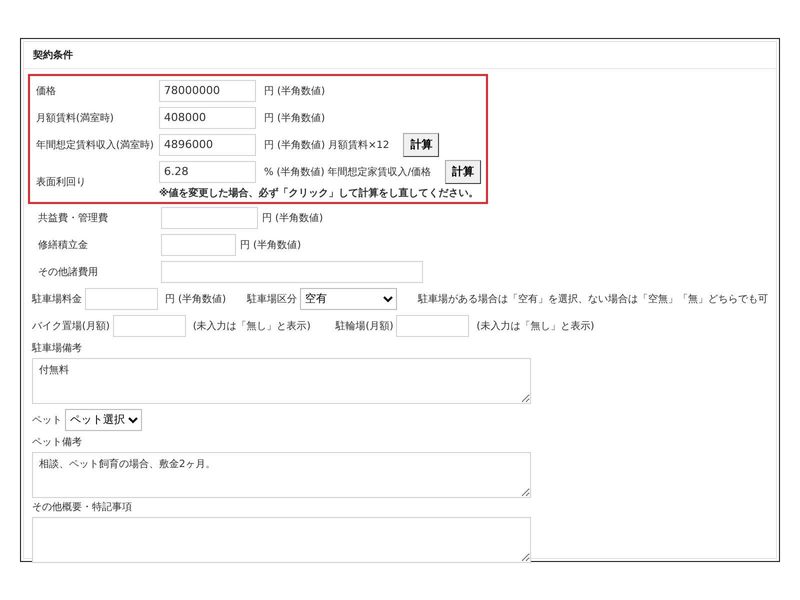 This screenshot has height=600, width=800. Describe the element at coordinates (281, 540) in the screenshot. I see `remarks-textarea` at that location.